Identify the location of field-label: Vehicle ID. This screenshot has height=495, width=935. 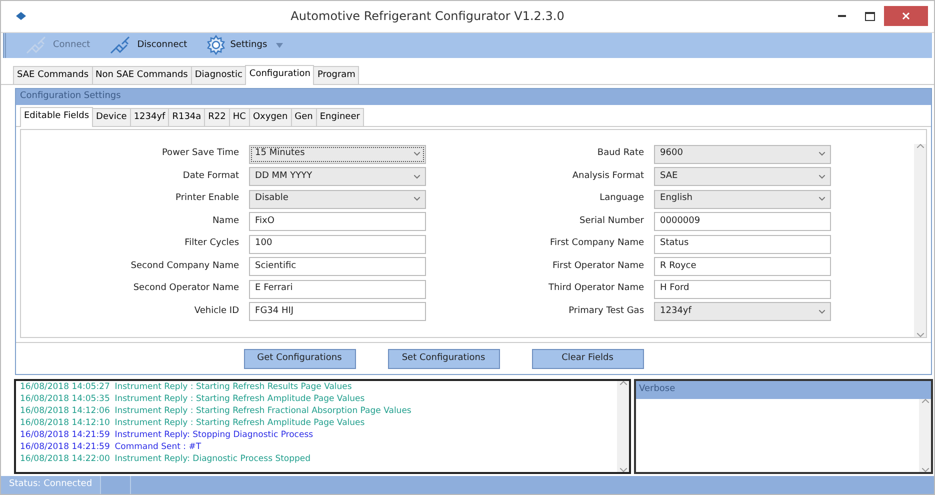
(216, 311).